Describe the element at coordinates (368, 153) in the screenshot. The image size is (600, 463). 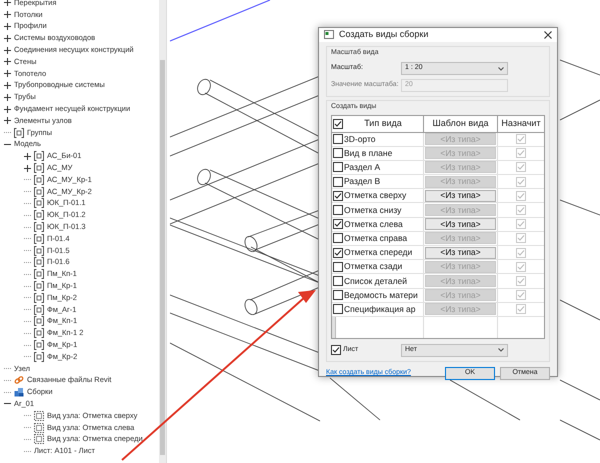
I see `view-type-cell: Вид в плане` at that location.